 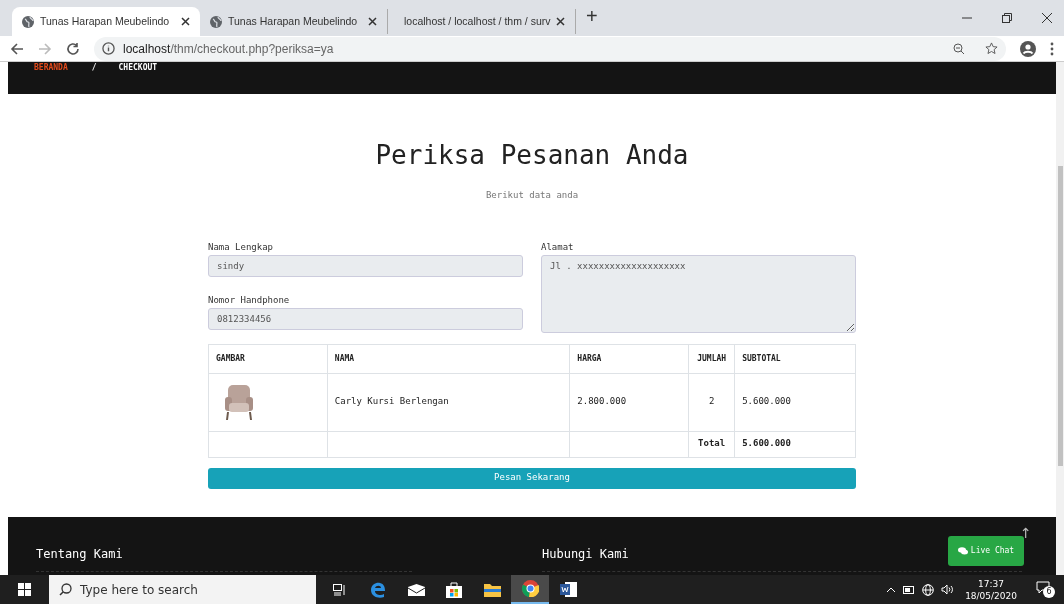 What do you see at coordinates (532, 155) in the screenshot?
I see `page-title: Periksa Pesanan Anda` at bounding box center [532, 155].